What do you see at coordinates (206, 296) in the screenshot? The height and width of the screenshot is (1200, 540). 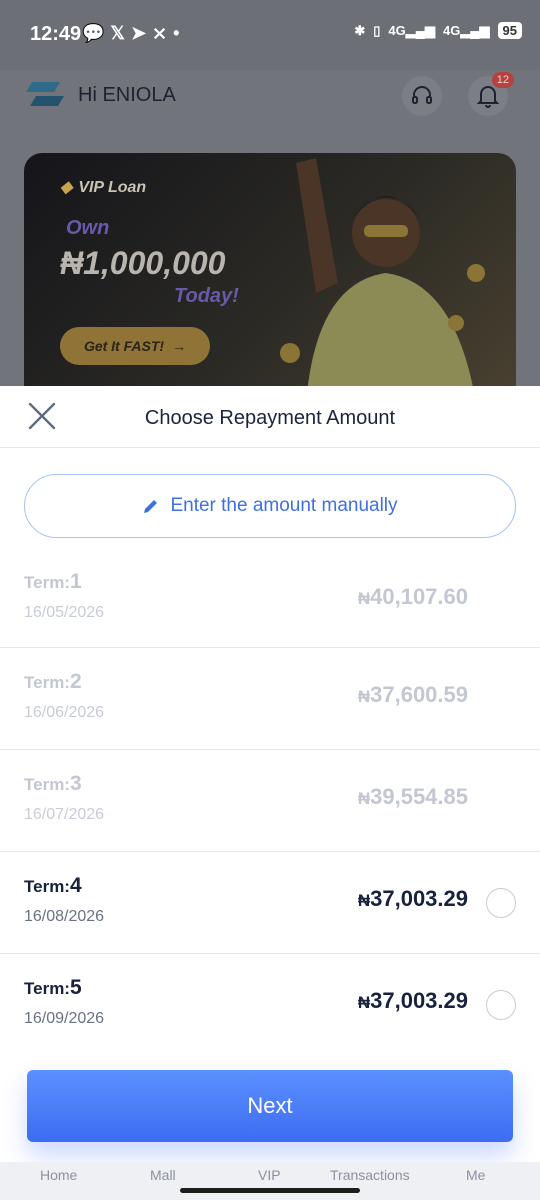 I see `banner-today-text: Today!` at bounding box center [206, 296].